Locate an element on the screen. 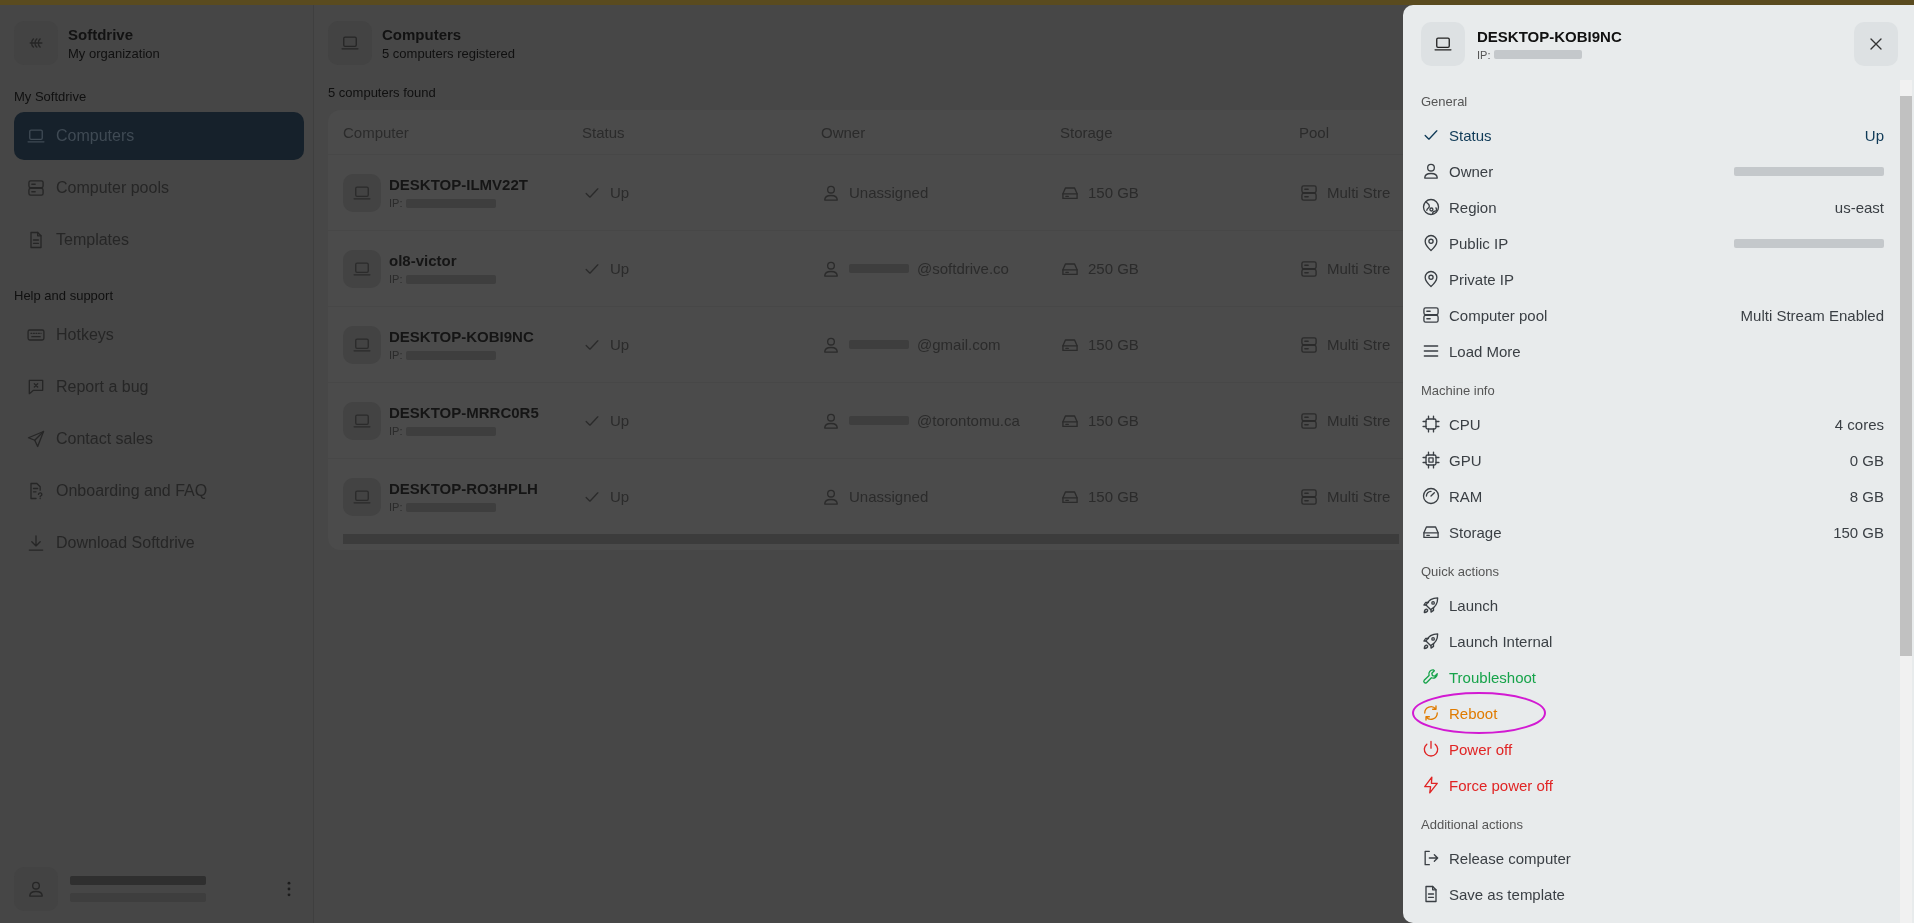 The width and height of the screenshot is (1914, 923). section-title: Machine info is located at coordinates (1458, 390).